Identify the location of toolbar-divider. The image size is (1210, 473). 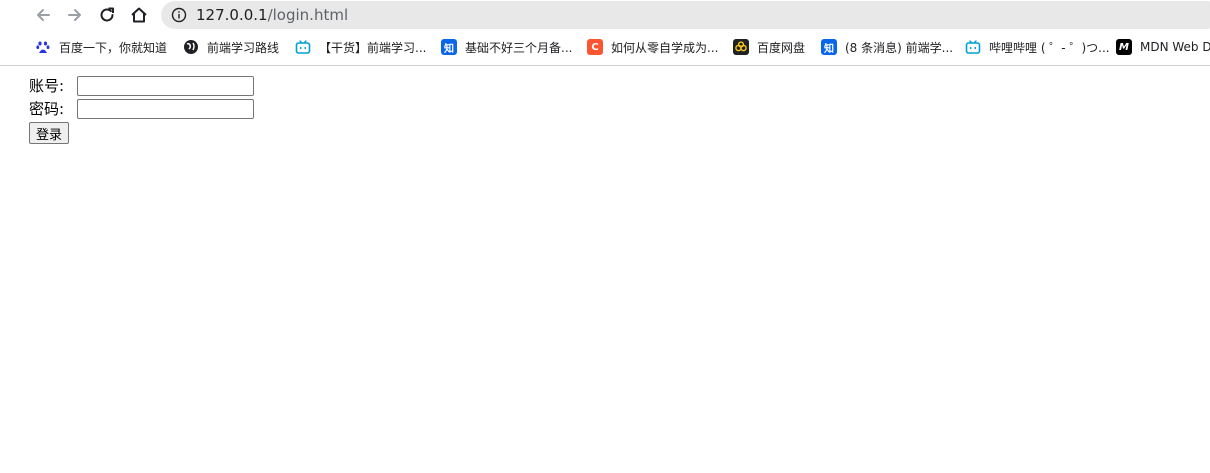
(605, 65).